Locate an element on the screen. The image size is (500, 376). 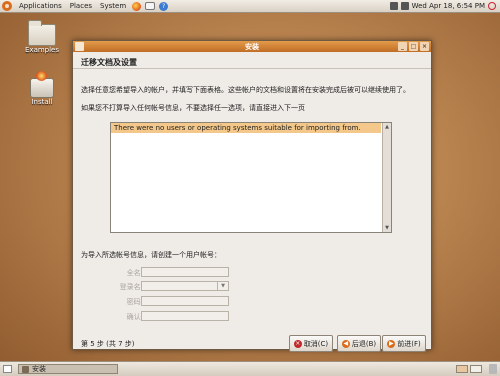
maximize-icon: □ is located at coordinates (413, 46).